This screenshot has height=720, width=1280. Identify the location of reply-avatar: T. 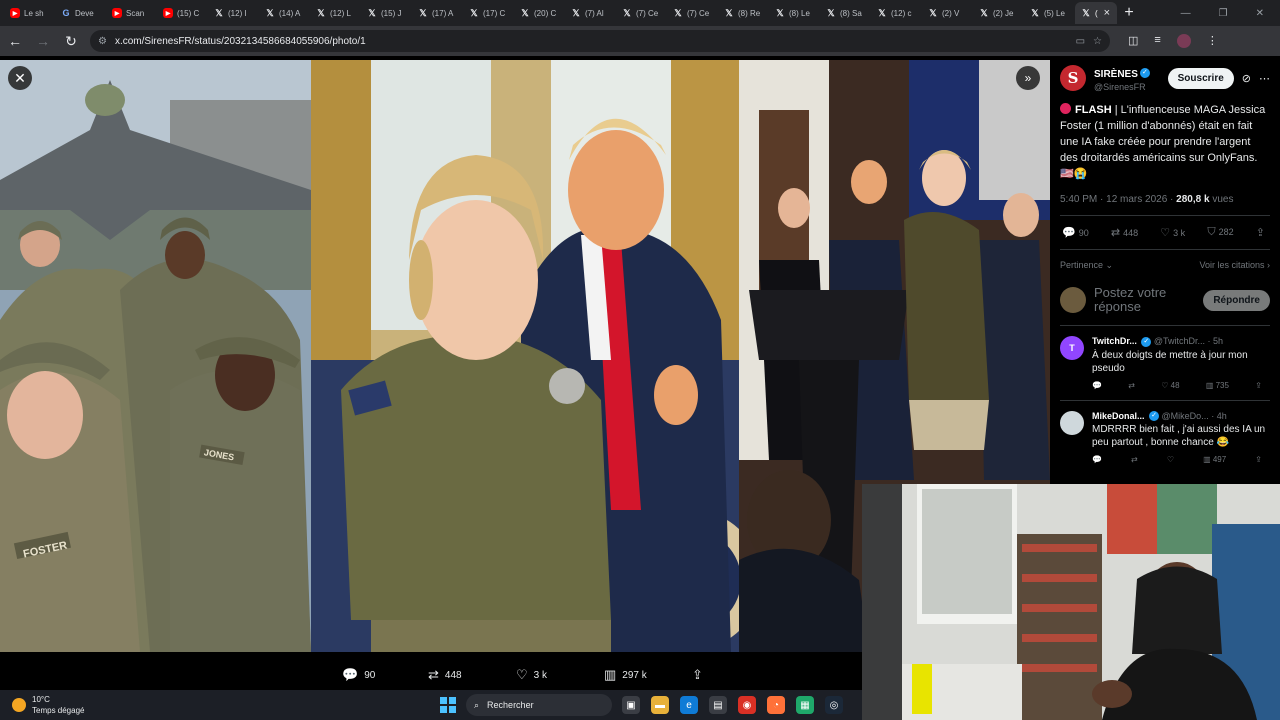
(1072, 348).